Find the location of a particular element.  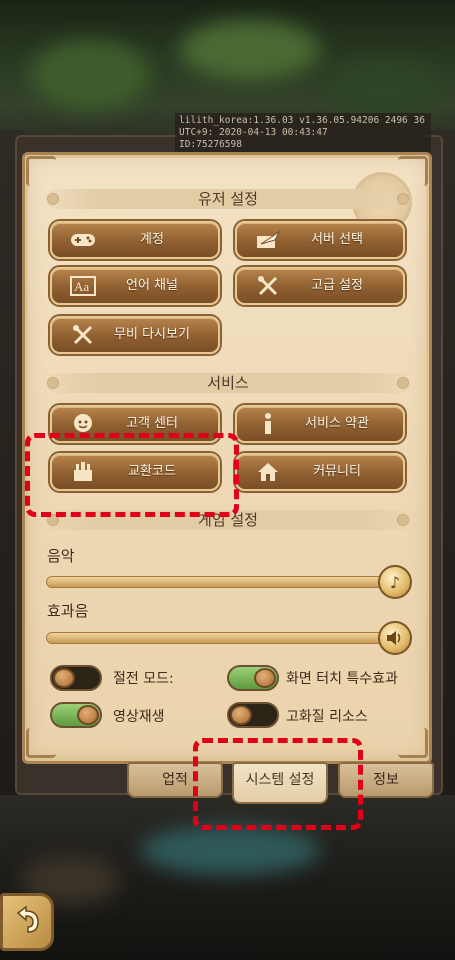

svg-text: Aa is located at coordinates (81, 286).